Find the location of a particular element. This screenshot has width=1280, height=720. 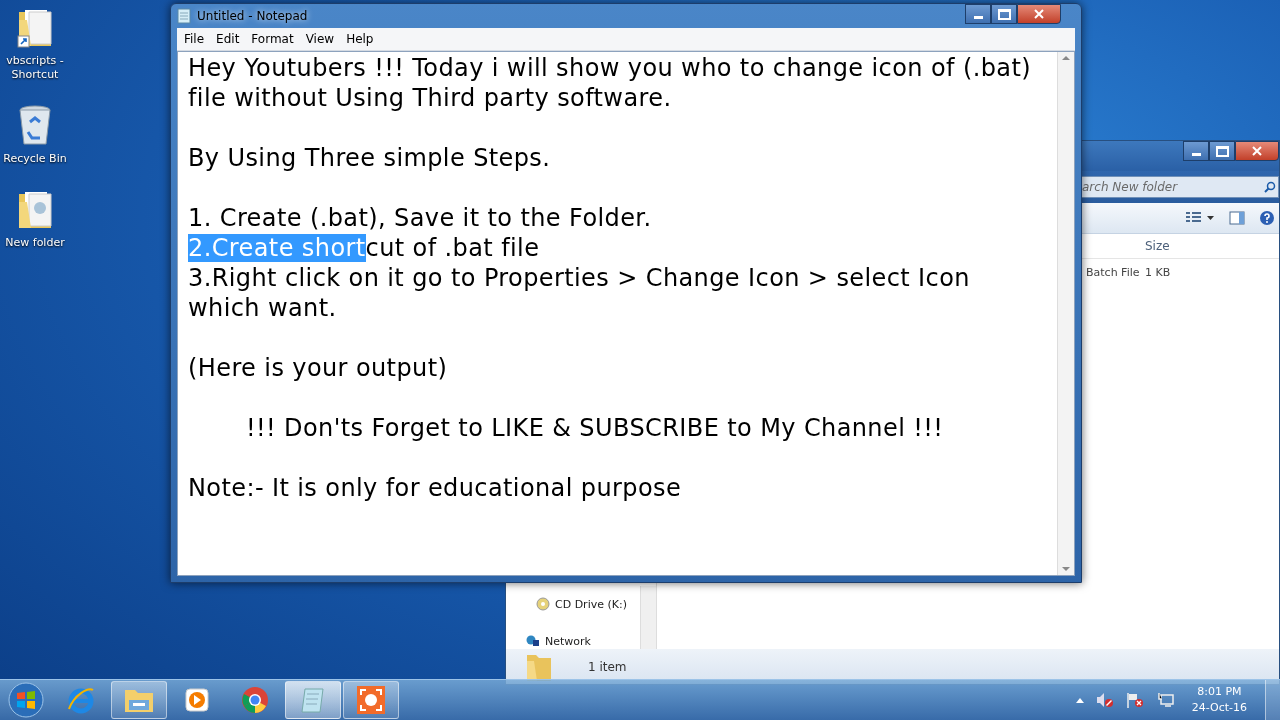

help-icon is located at coordinates (1267, 218).